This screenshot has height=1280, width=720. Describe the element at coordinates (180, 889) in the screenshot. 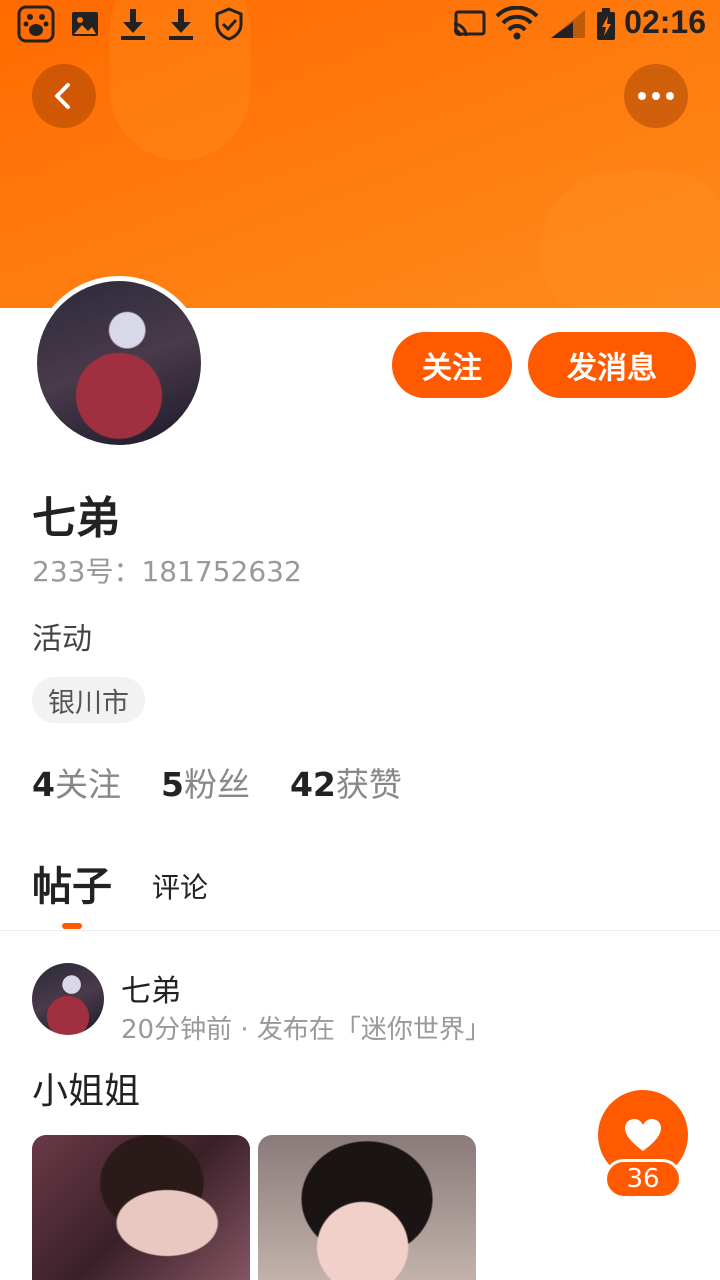

I see `tab-comments: 评论` at that location.